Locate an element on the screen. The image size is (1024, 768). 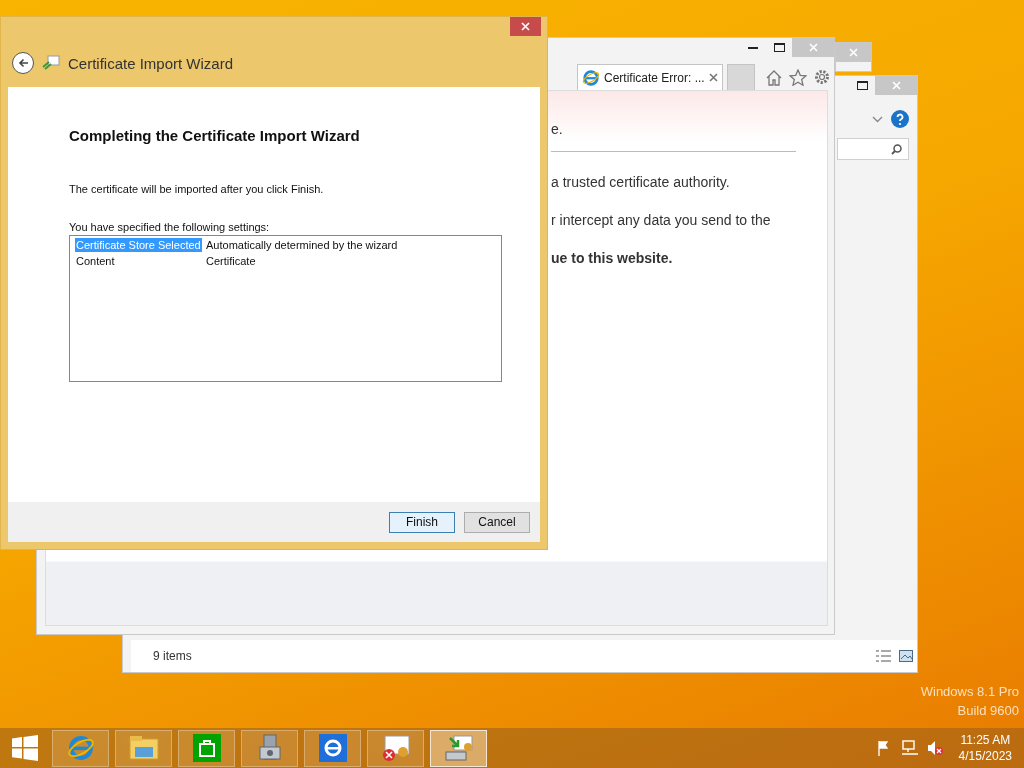
minimize-icon is located at coordinates (753, 47).